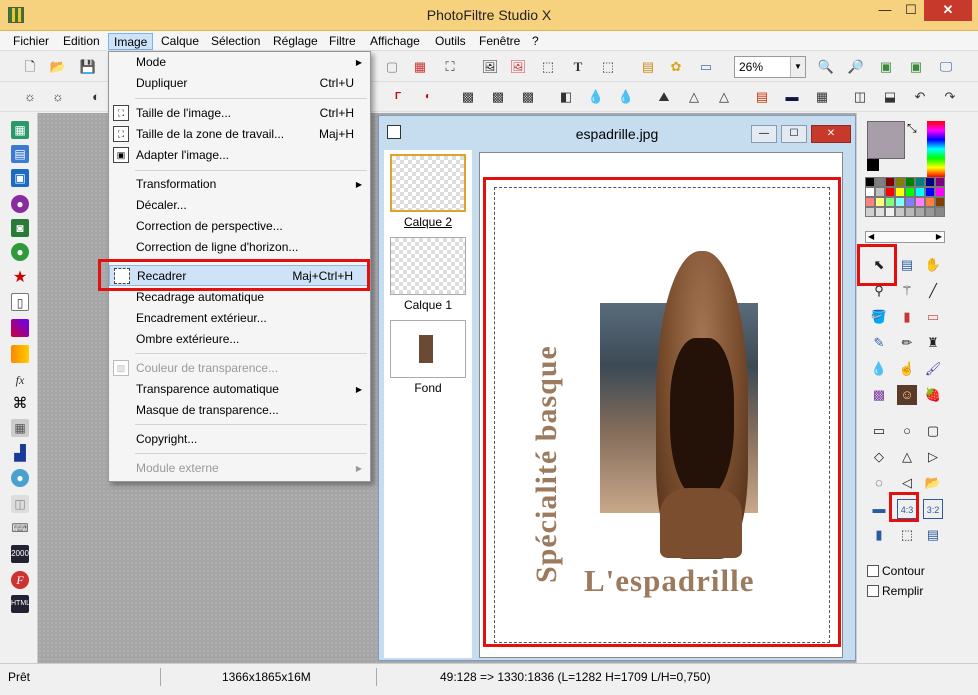 This screenshot has width=978, height=695. Describe the element at coordinates (392, 67) in the screenshot. I see `image-placeholder-icon: ▢` at that location.